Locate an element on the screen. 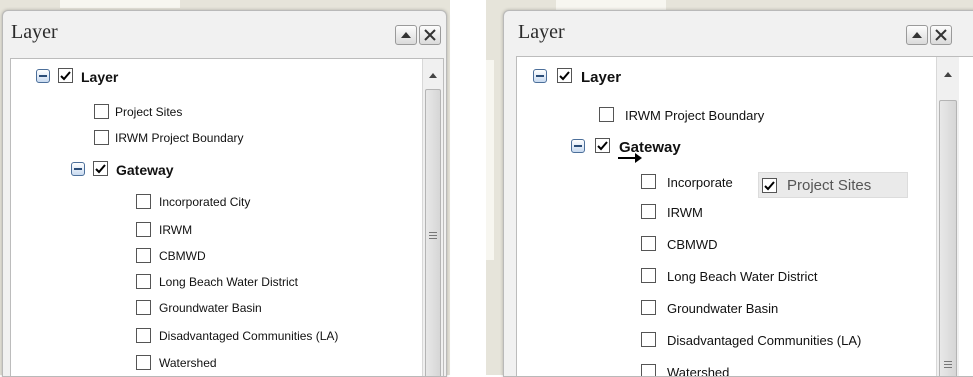 The width and height of the screenshot is (973, 377). tree-label-incorporated-city: Incorporated City is located at coordinates (205, 202).